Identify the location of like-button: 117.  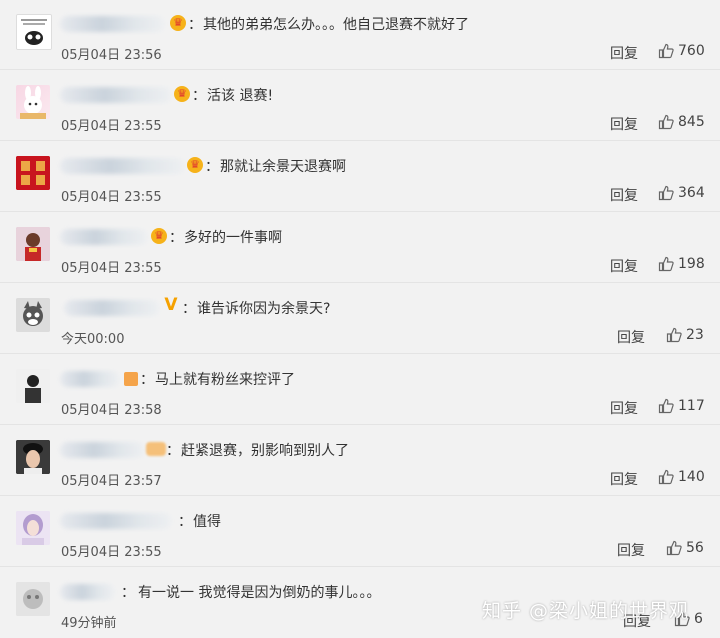
(681, 406).